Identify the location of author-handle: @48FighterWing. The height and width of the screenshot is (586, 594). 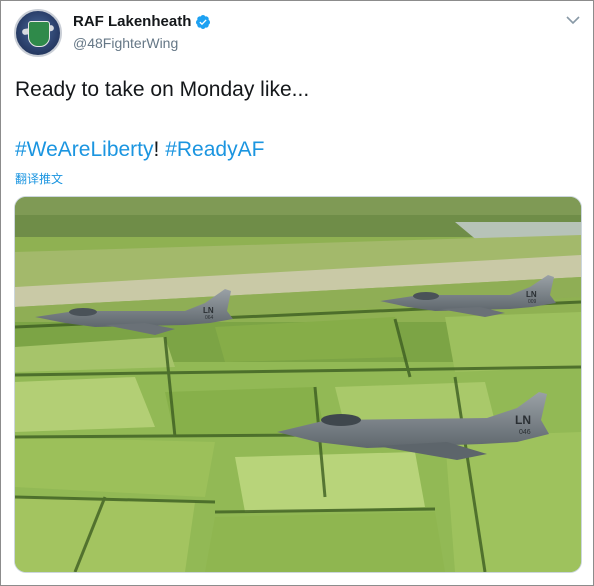
(125, 43).